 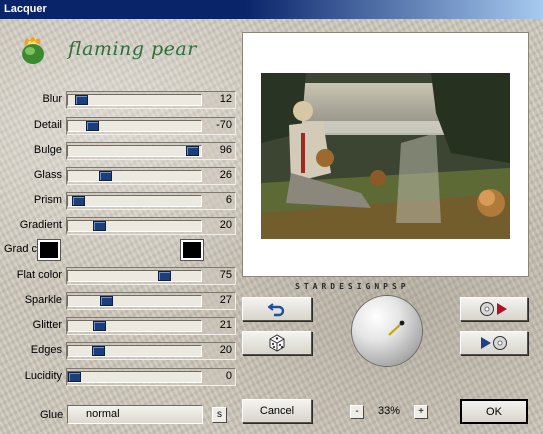 What do you see at coordinates (225, 150) in the screenshot?
I see `slider-value: 96` at bounding box center [225, 150].